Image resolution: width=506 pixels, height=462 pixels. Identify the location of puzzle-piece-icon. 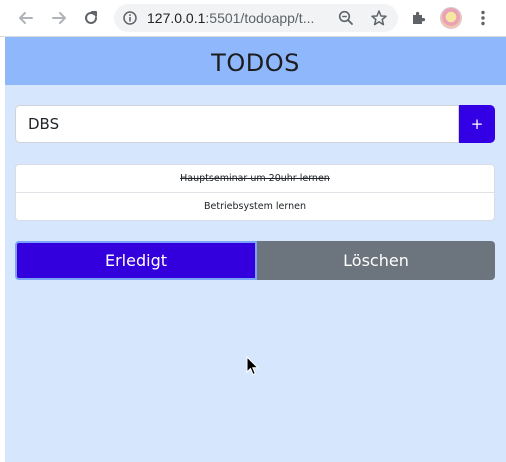
(419, 17).